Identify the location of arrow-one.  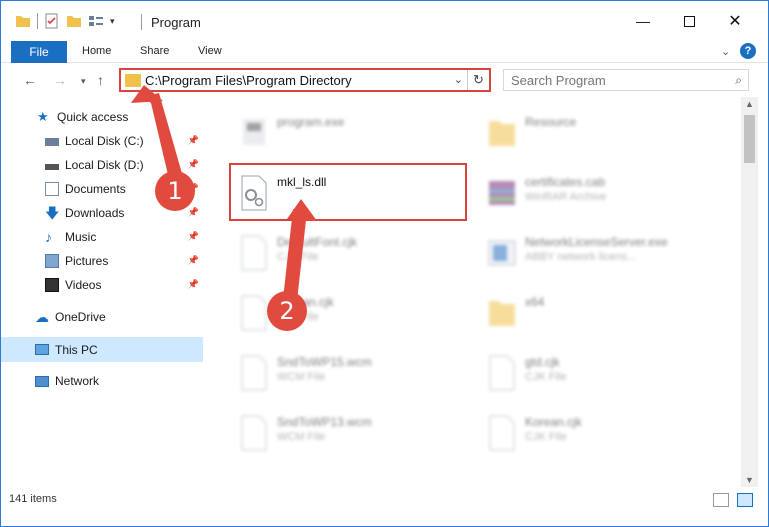
(163, 136).